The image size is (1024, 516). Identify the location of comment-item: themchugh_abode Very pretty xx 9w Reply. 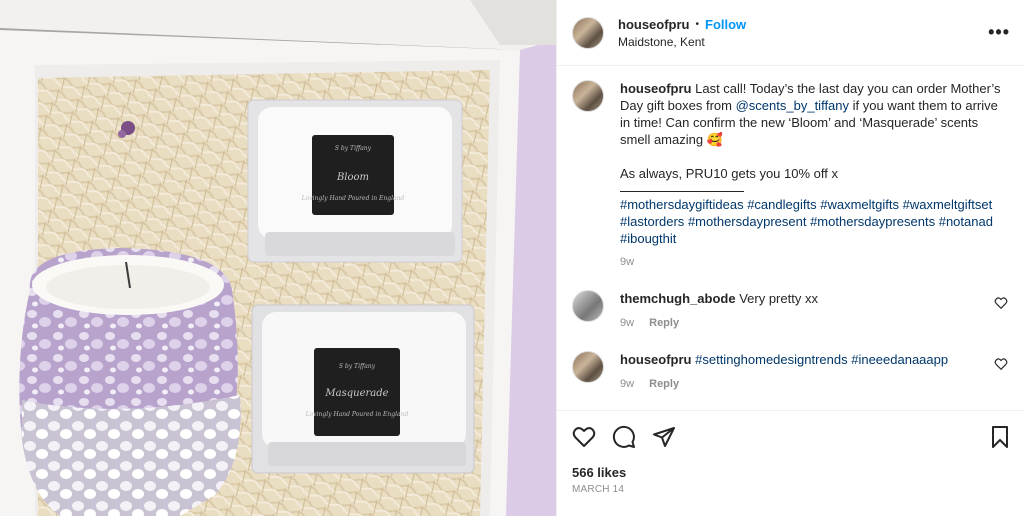
(790, 311).